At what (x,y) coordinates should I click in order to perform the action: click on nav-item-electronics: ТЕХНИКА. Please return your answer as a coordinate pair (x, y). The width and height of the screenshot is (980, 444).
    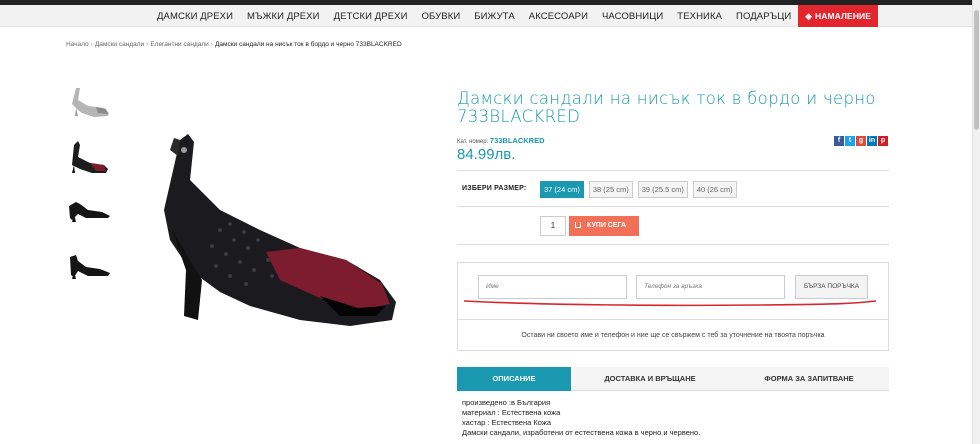
    Looking at the image, I should click on (699, 16).